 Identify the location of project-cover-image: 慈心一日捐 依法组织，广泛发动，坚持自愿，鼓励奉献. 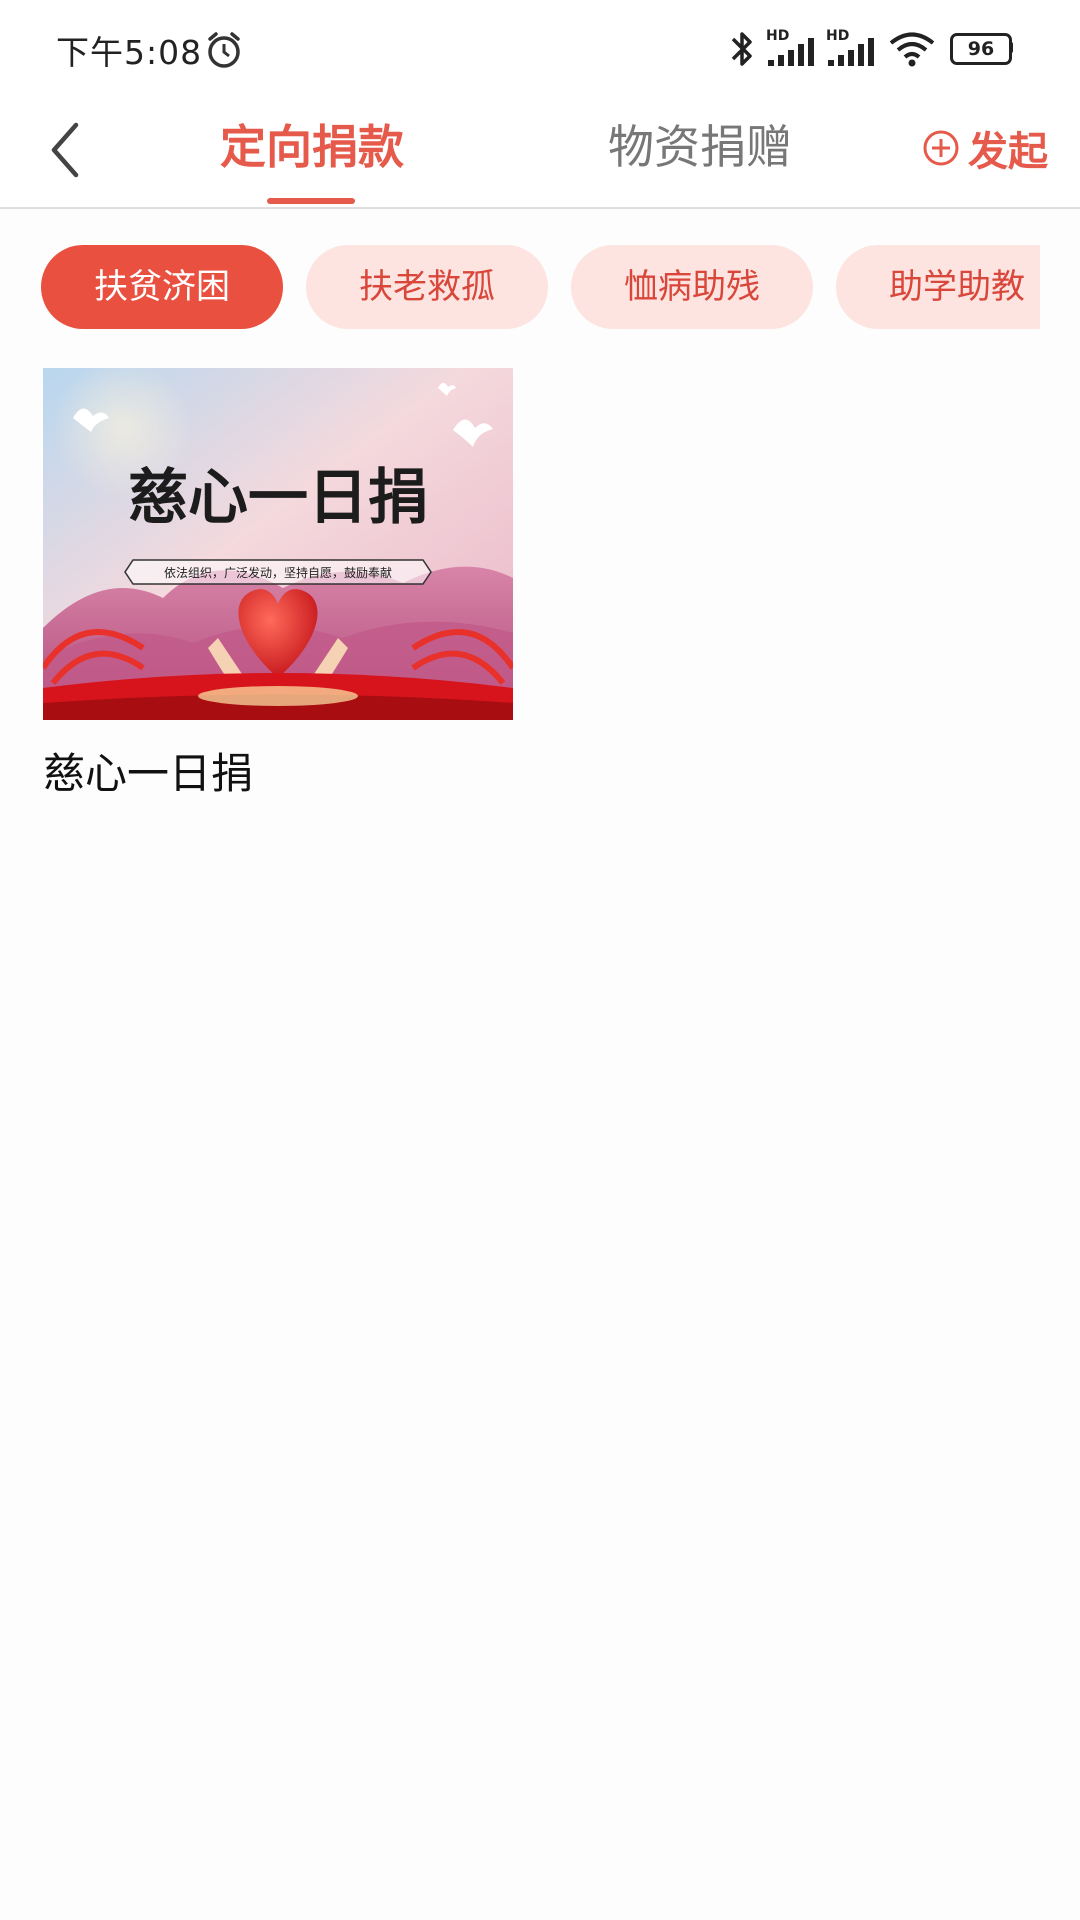
(278, 544).